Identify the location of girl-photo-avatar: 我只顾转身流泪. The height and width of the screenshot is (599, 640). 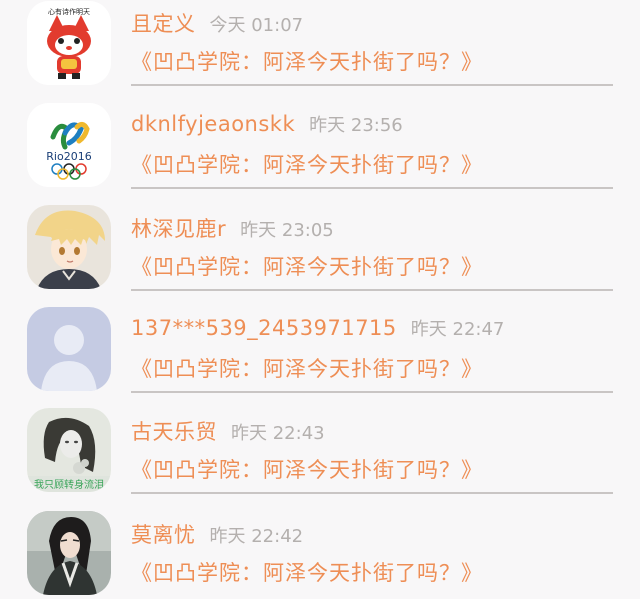
(69, 450).